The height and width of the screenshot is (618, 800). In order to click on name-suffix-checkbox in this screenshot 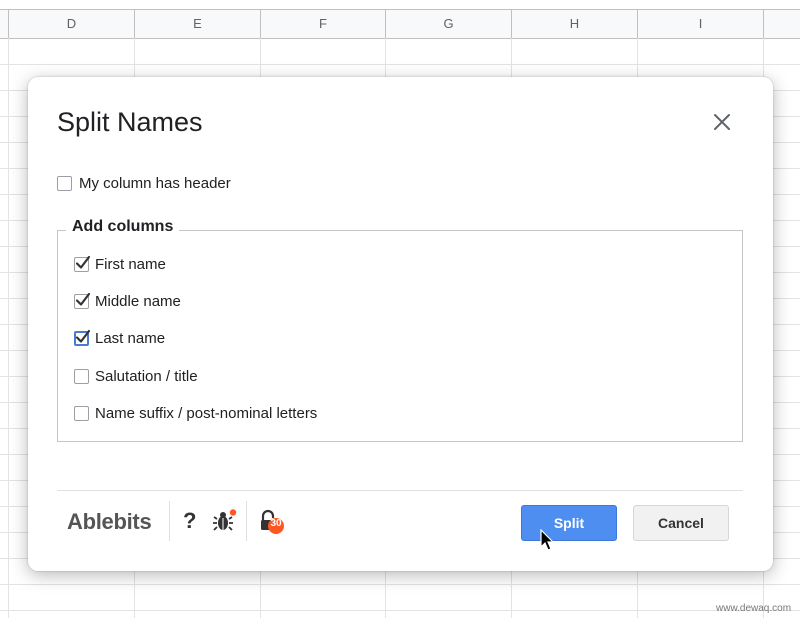, I will do `click(81, 413)`.